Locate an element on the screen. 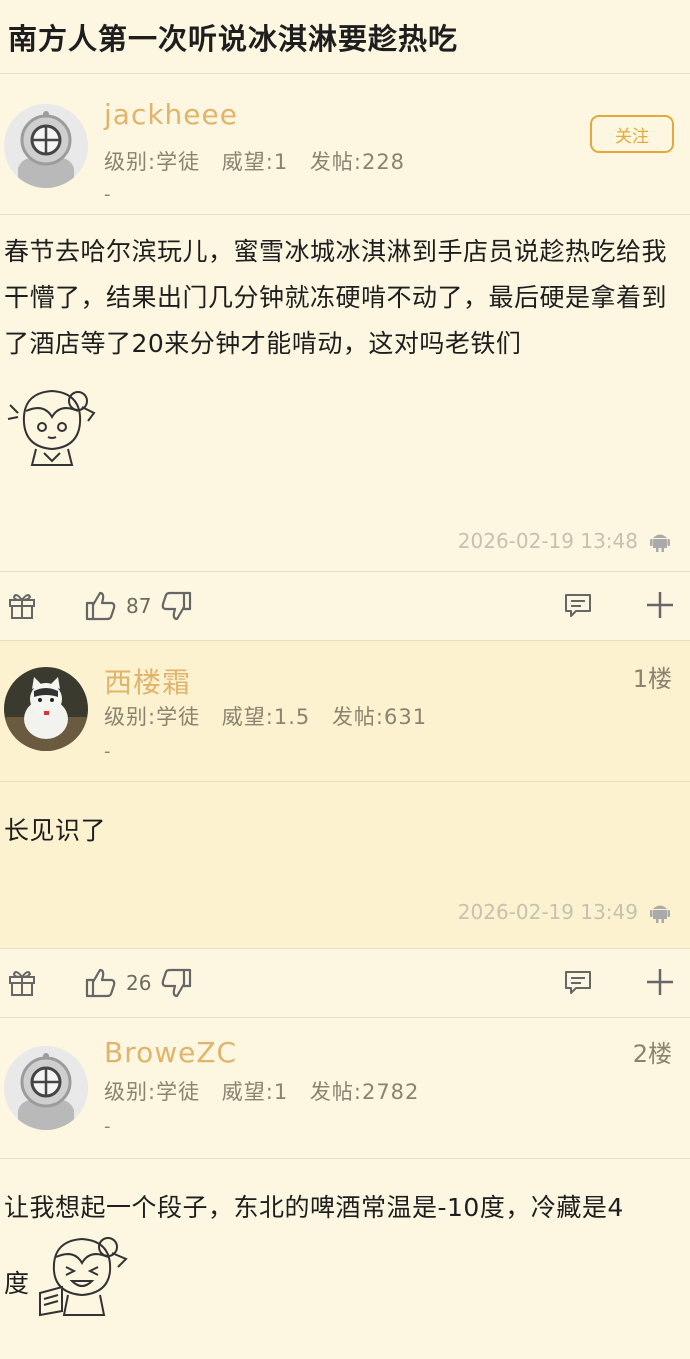 This screenshot has height=1359, width=690. floor-number: 1楼 is located at coordinates (652, 679).